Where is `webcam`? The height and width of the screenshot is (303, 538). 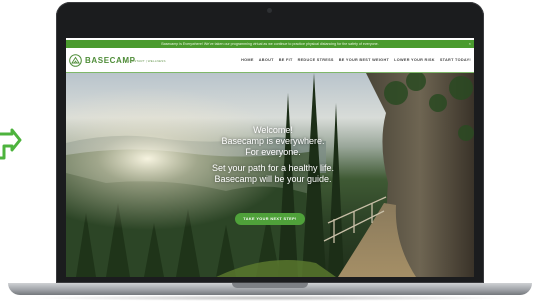
webcam is located at coordinates (269, 10).